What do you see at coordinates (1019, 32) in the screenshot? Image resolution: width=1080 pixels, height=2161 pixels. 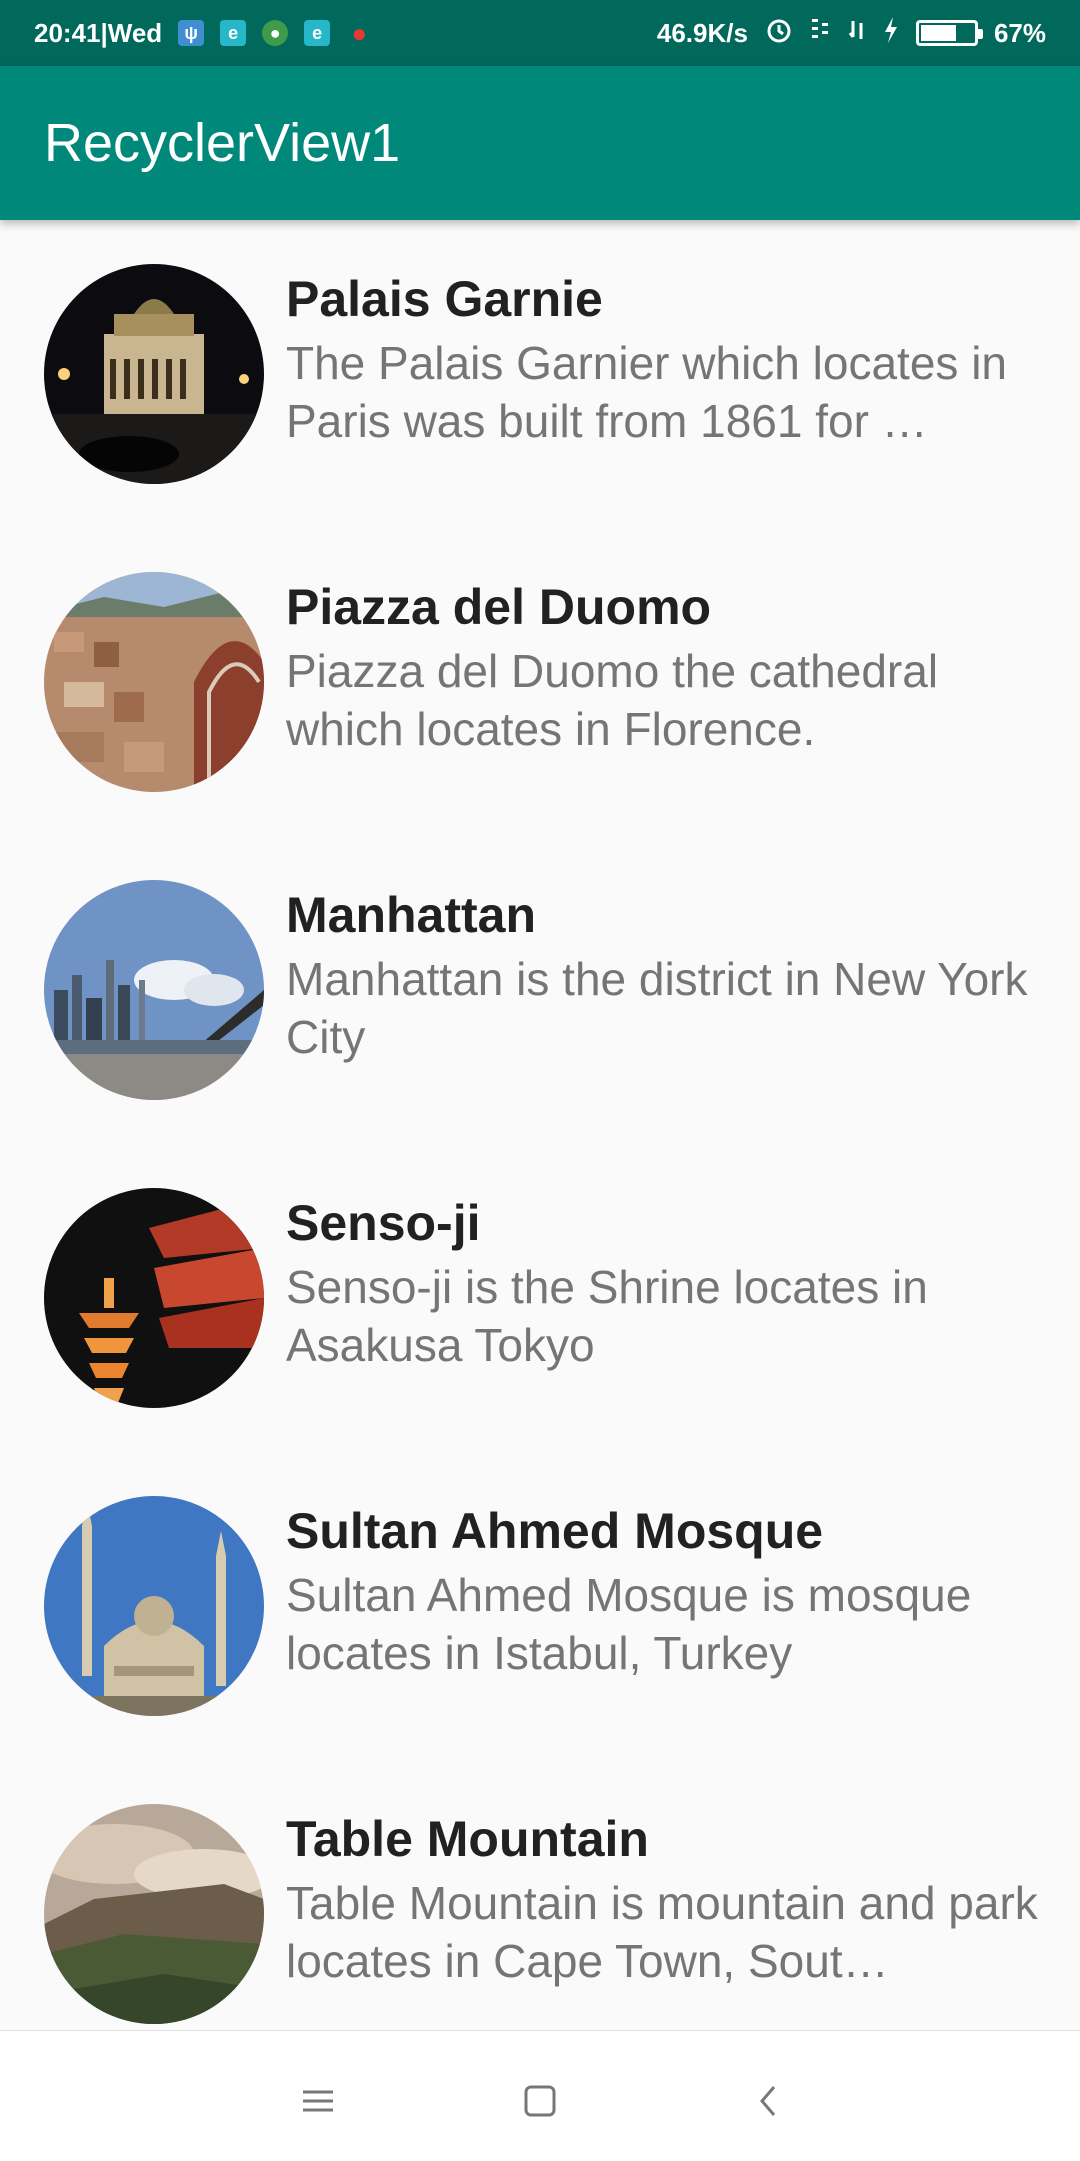 I see `battery-percent: 67%` at bounding box center [1019, 32].